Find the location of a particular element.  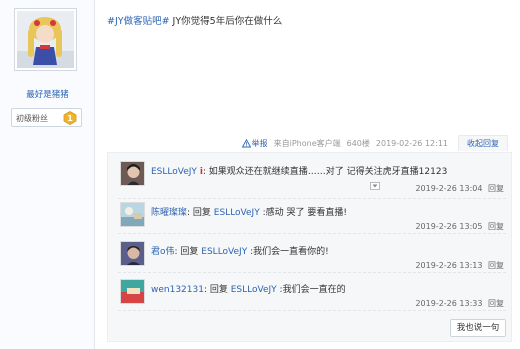

author-name: 最好是猪猪 is located at coordinates (47, 94).